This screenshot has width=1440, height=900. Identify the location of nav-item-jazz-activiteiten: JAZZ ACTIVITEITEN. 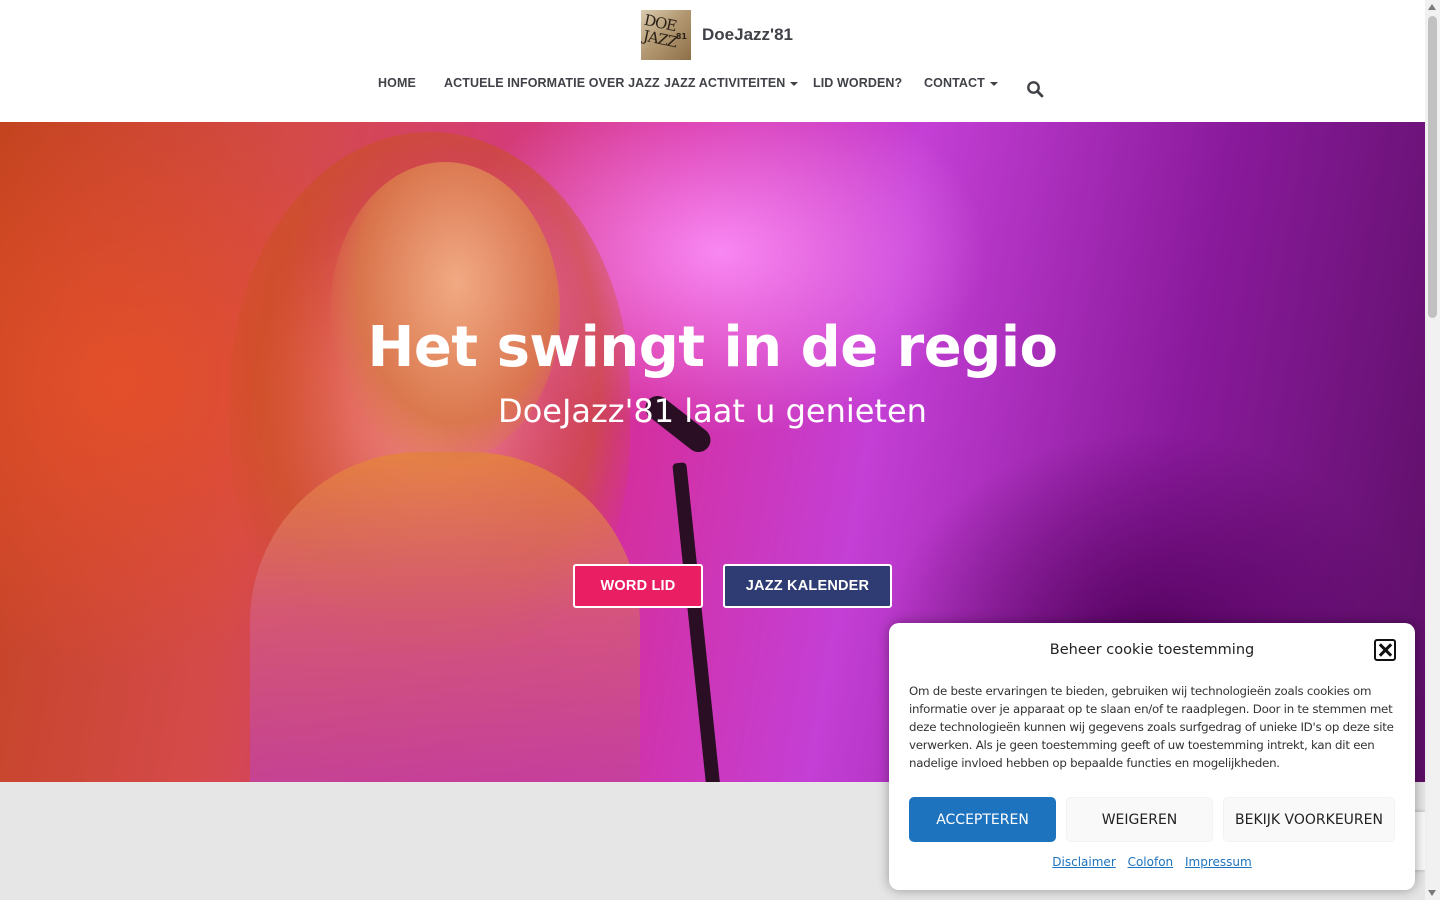
(731, 83).